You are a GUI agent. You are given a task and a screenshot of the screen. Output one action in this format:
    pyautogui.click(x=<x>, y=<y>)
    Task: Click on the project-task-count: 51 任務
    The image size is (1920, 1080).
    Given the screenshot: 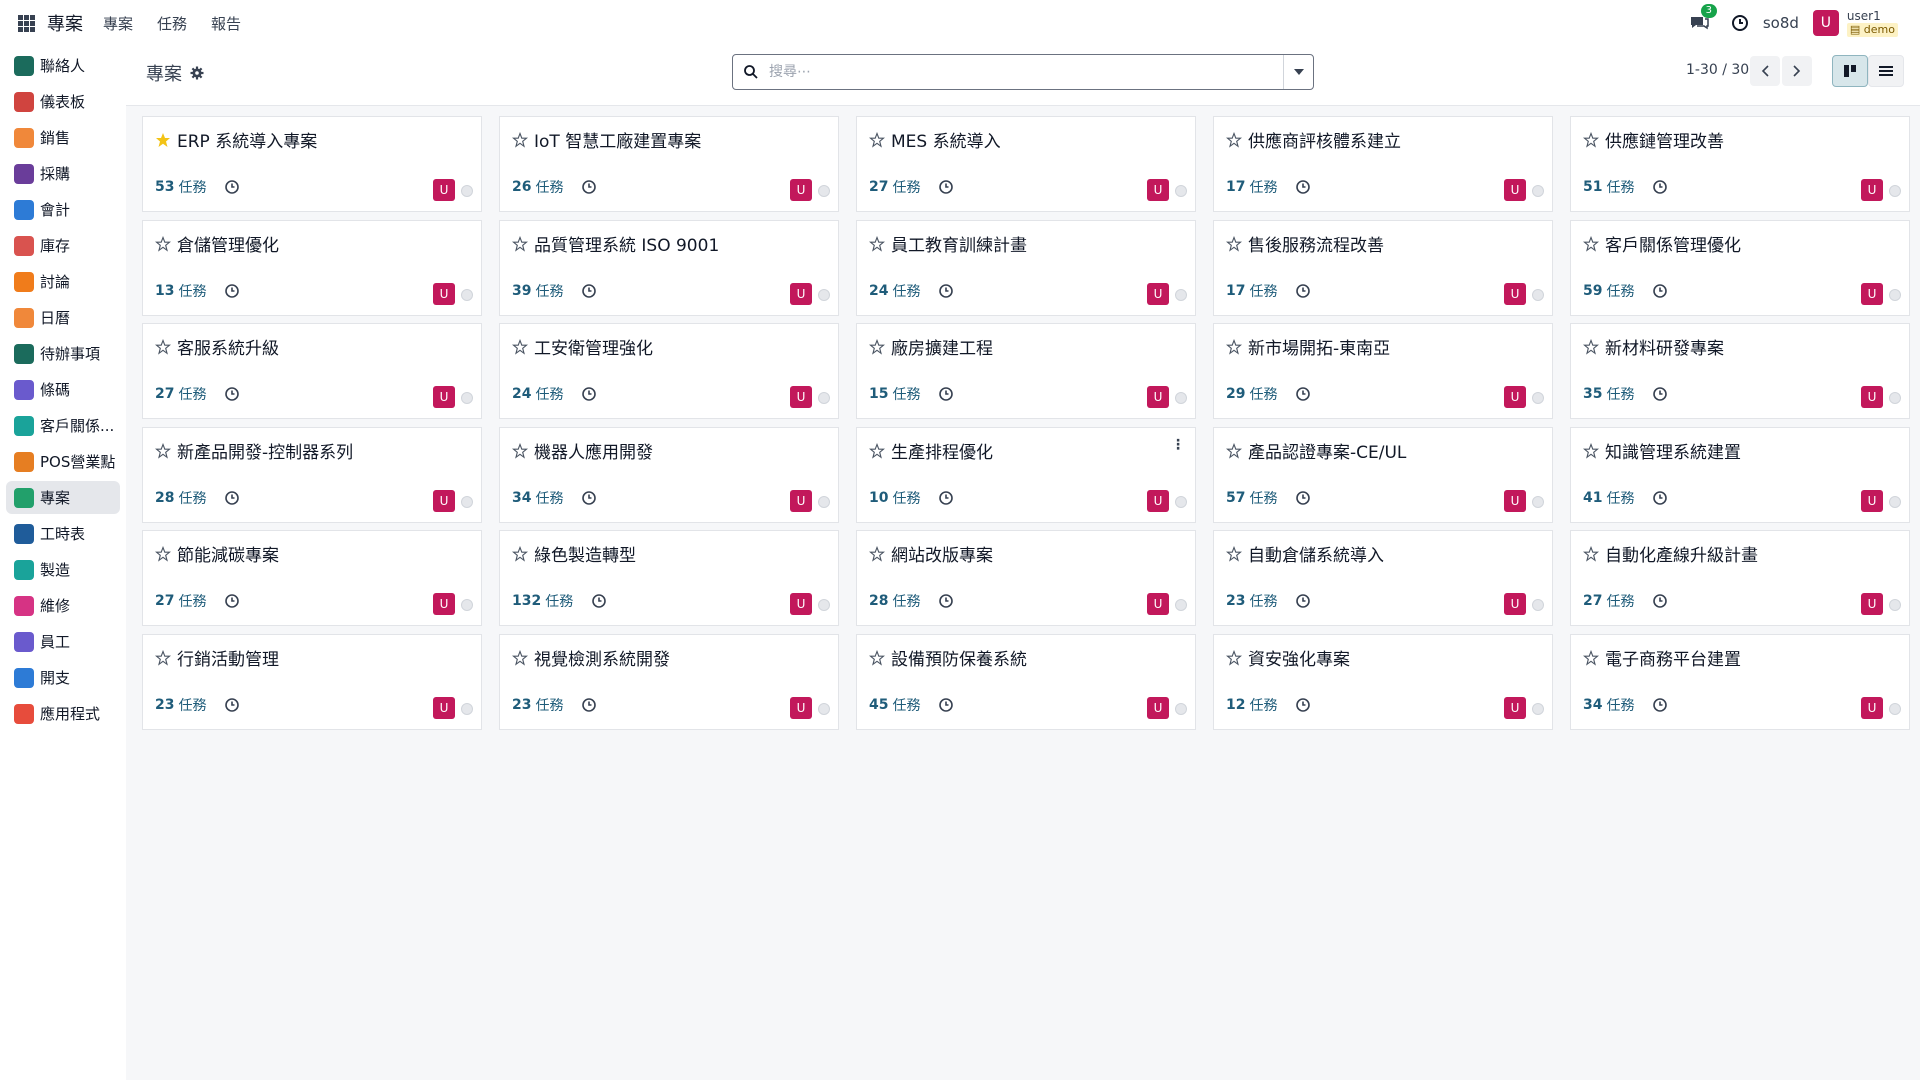 What is the action you would take?
    pyautogui.click(x=1625, y=187)
    